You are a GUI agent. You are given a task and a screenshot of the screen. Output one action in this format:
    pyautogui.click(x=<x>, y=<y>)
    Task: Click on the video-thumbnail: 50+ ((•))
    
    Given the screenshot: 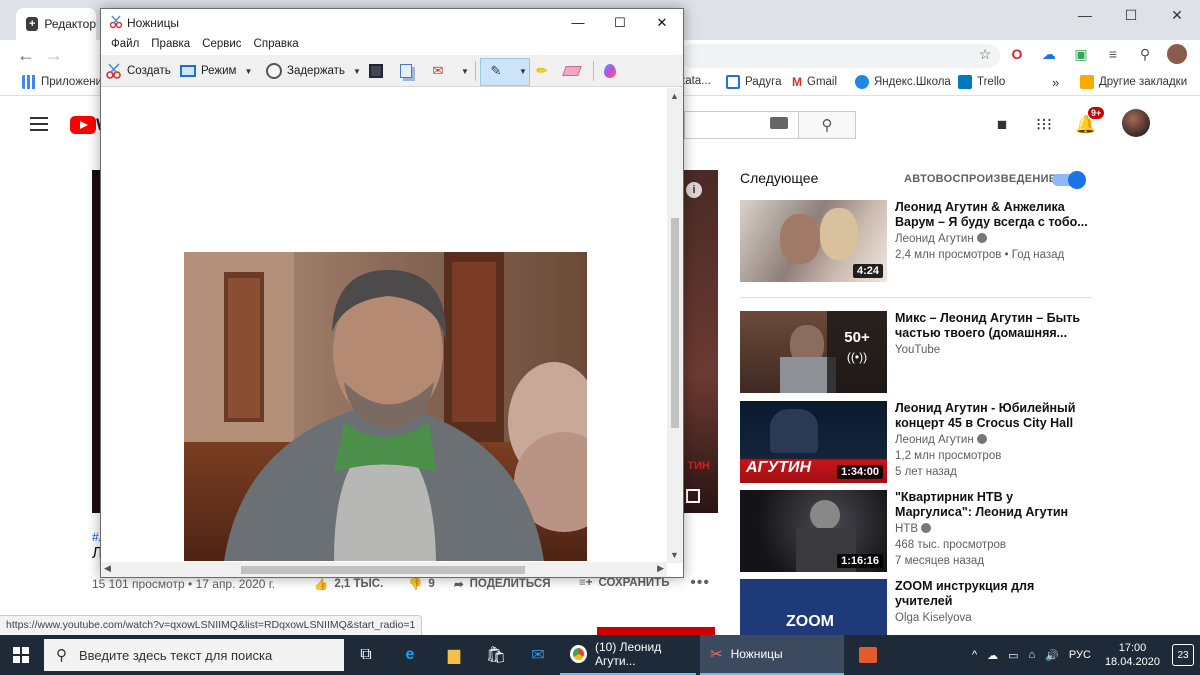 What is the action you would take?
    pyautogui.click(x=813, y=352)
    